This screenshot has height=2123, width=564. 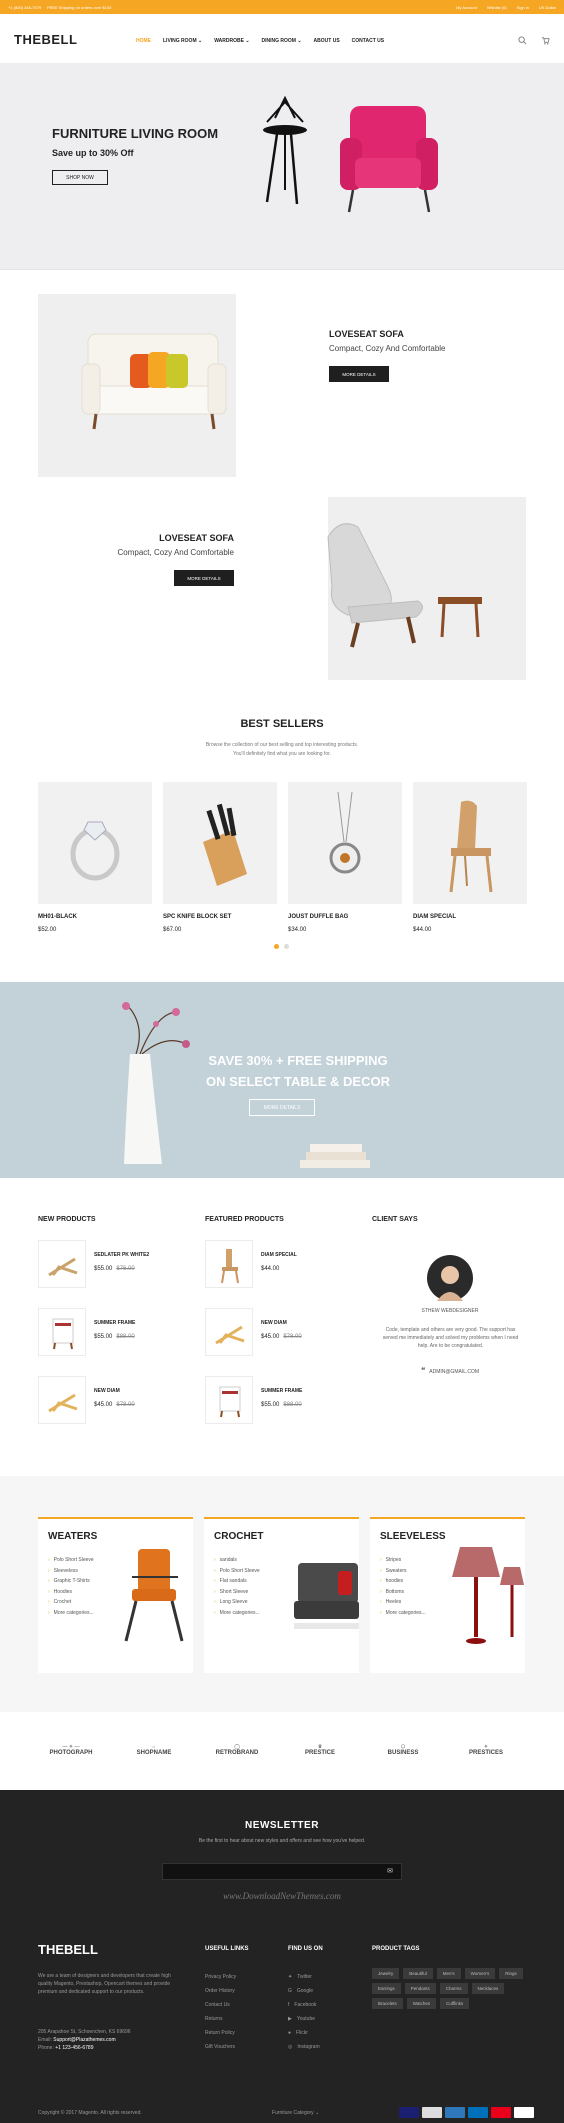 What do you see at coordinates (143, 41) in the screenshot?
I see `nav-home: HOME` at bounding box center [143, 41].